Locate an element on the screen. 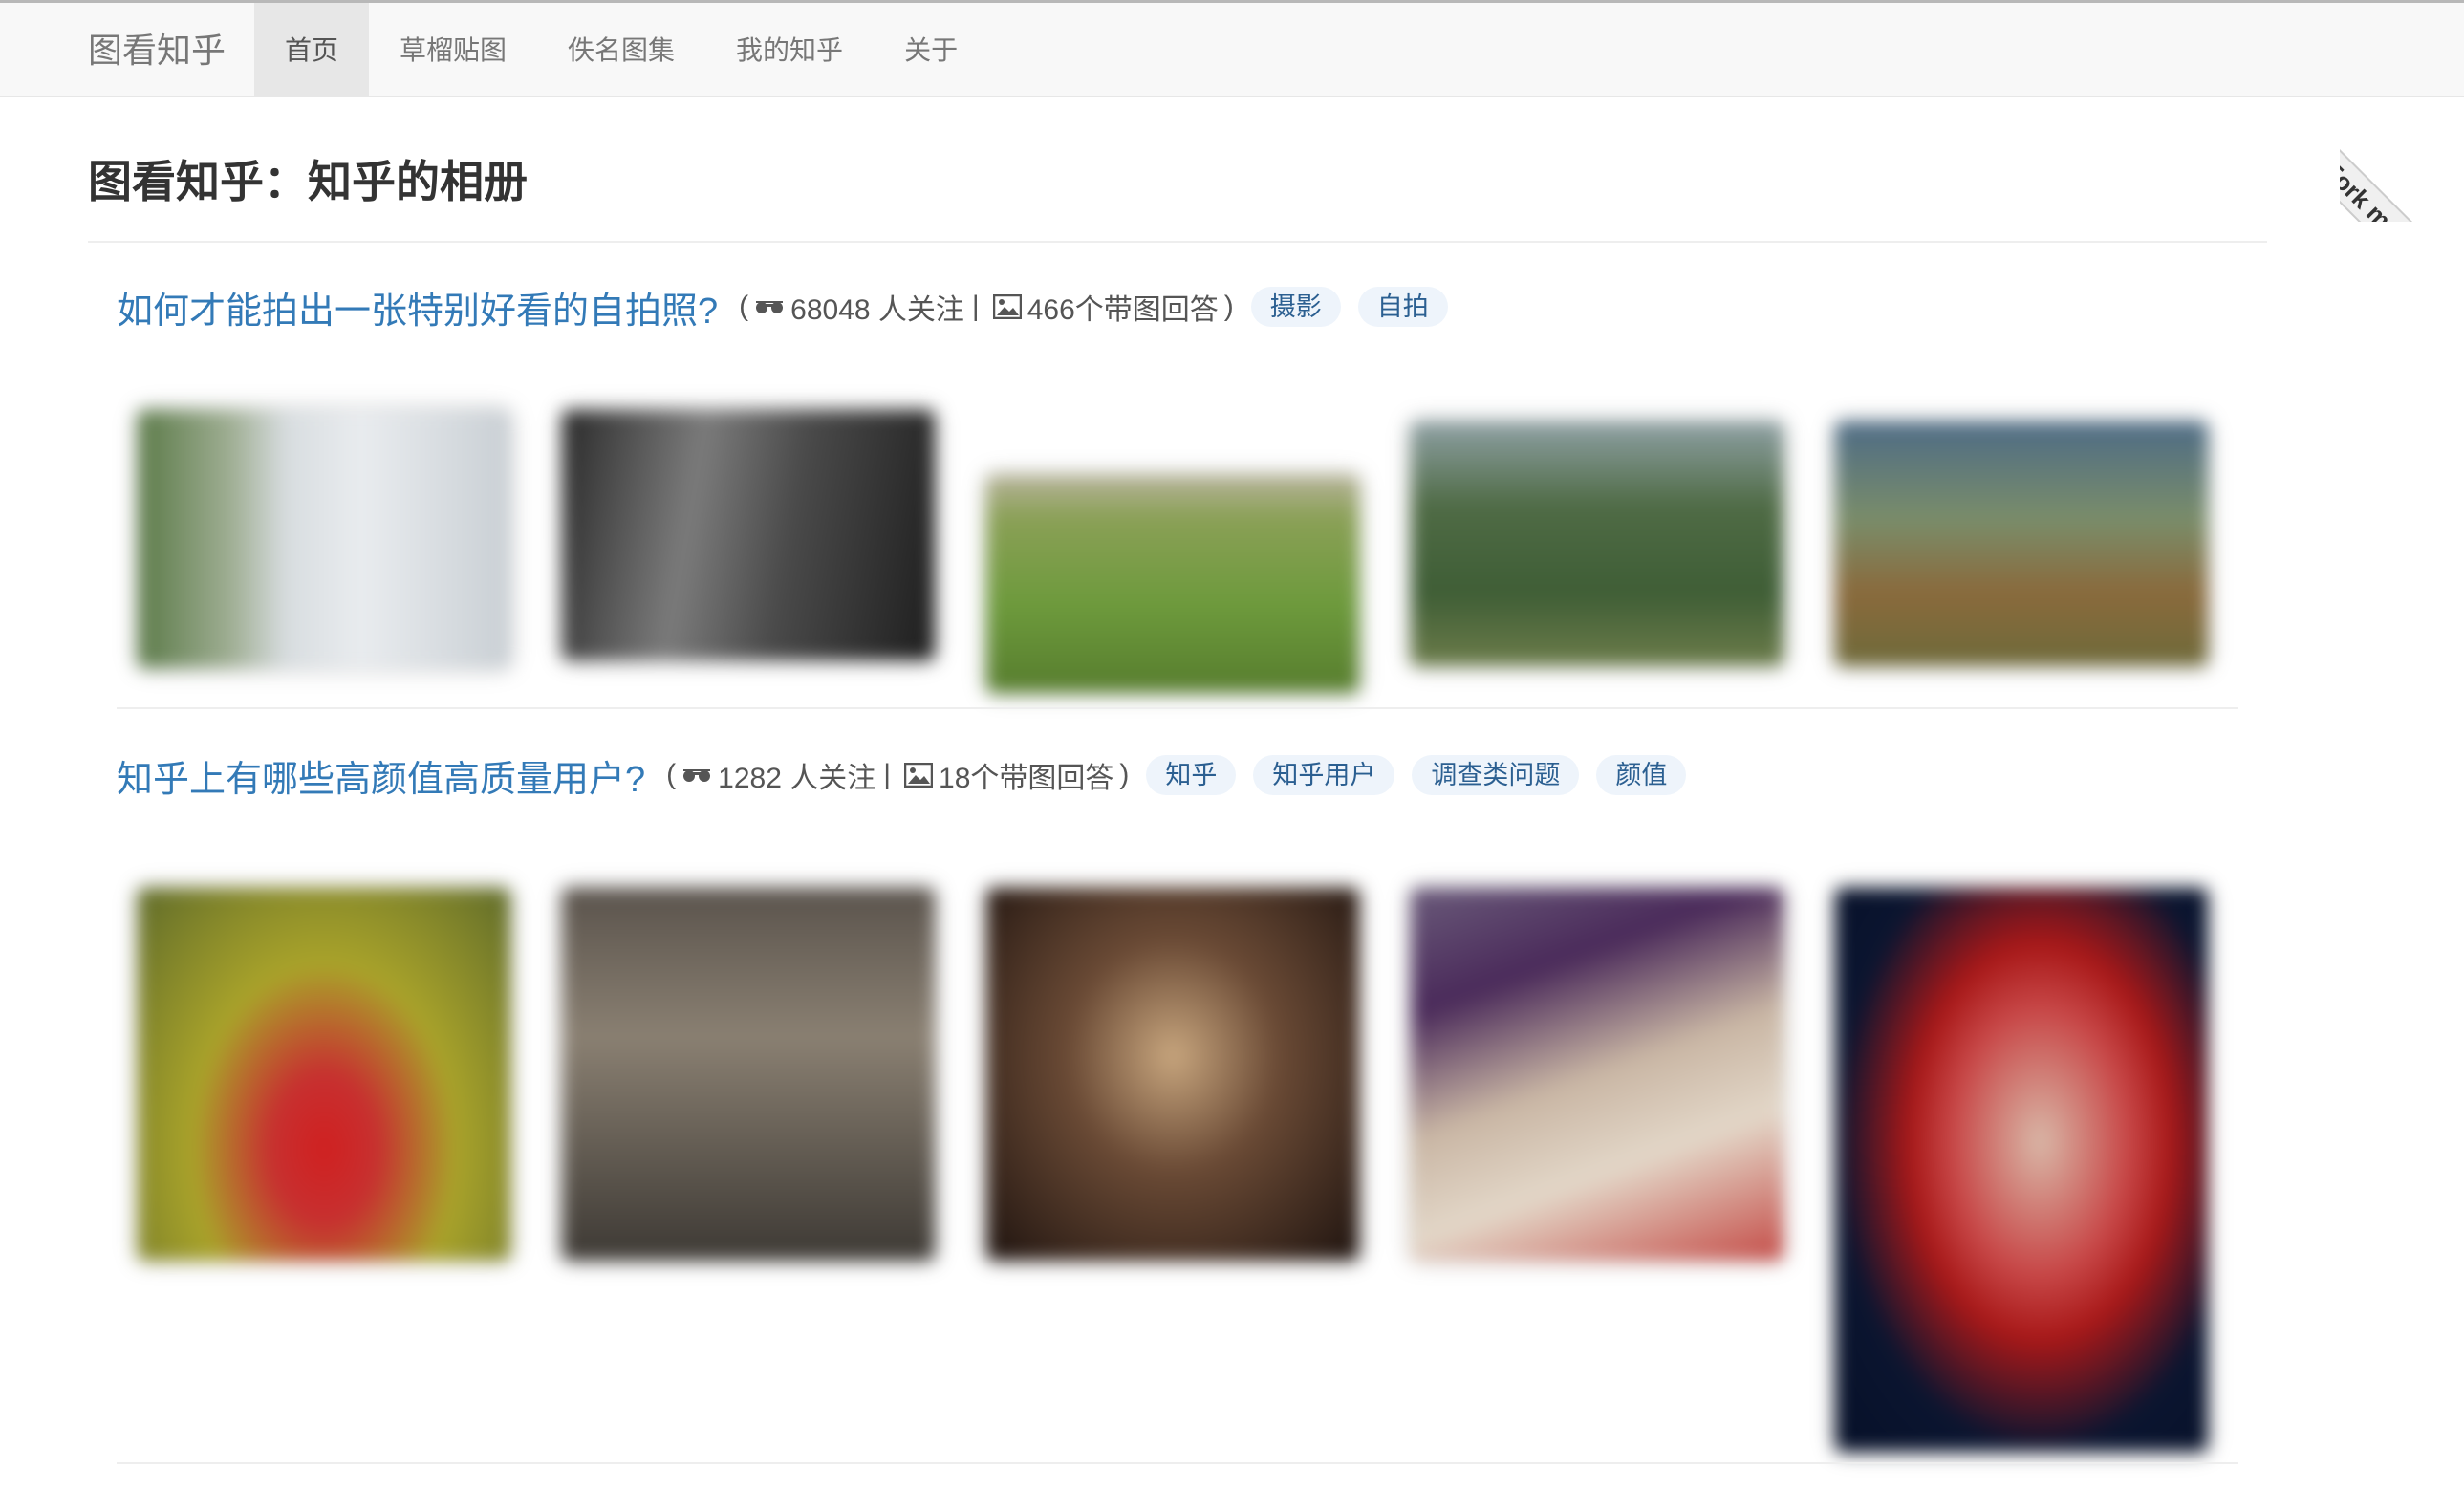  tag-selfie: 自拍 is located at coordinates (1402, 307).